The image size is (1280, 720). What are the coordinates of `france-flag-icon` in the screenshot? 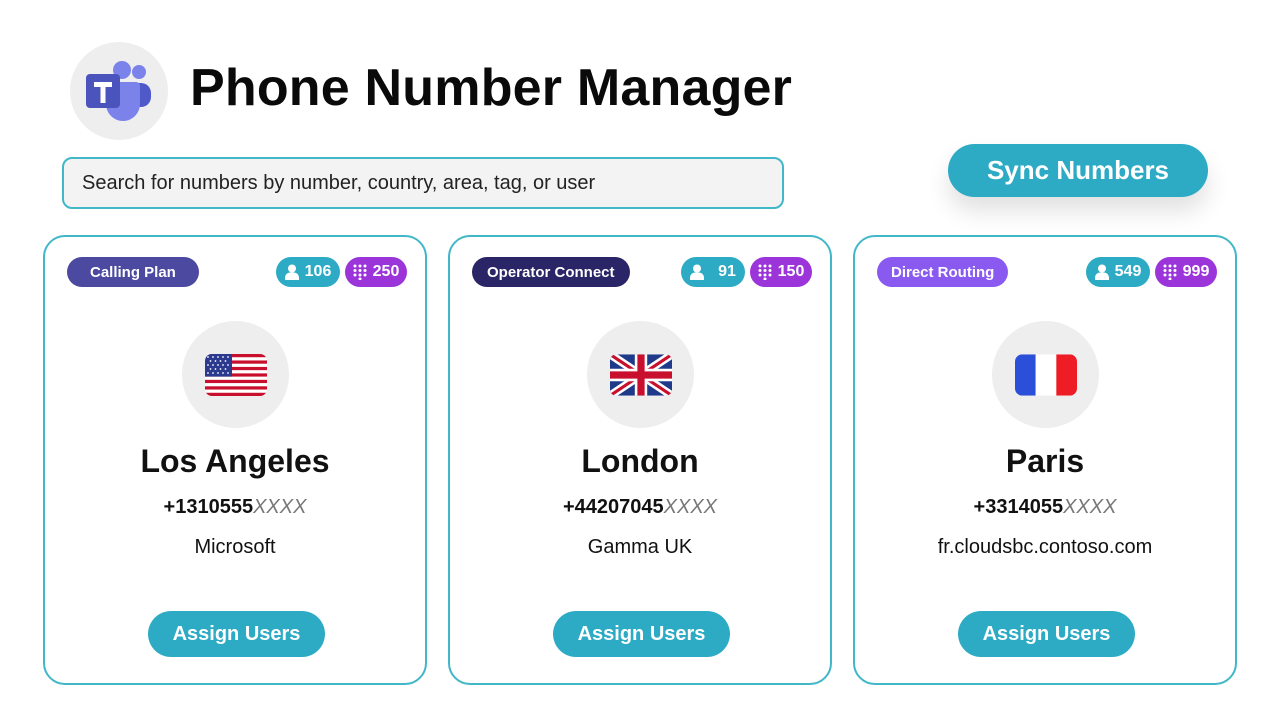 It's located at (1045, 374).